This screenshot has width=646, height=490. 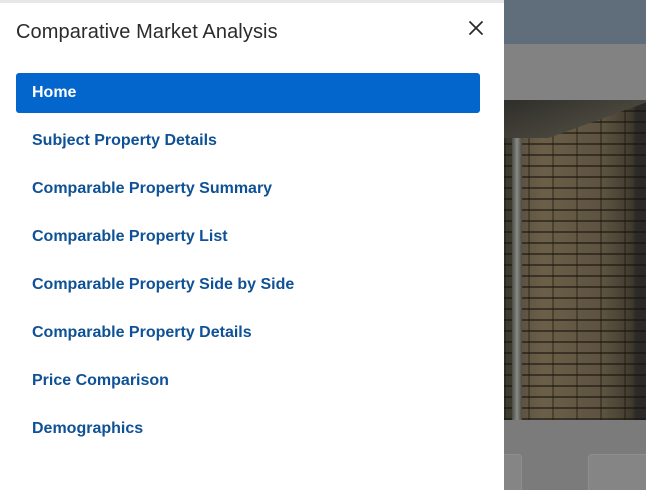 What do you see at coordinates (248, 141) in the screenshot?
I see `nav-item-subject-property-details: Subject Property Details` at bounding box center [248, 141].